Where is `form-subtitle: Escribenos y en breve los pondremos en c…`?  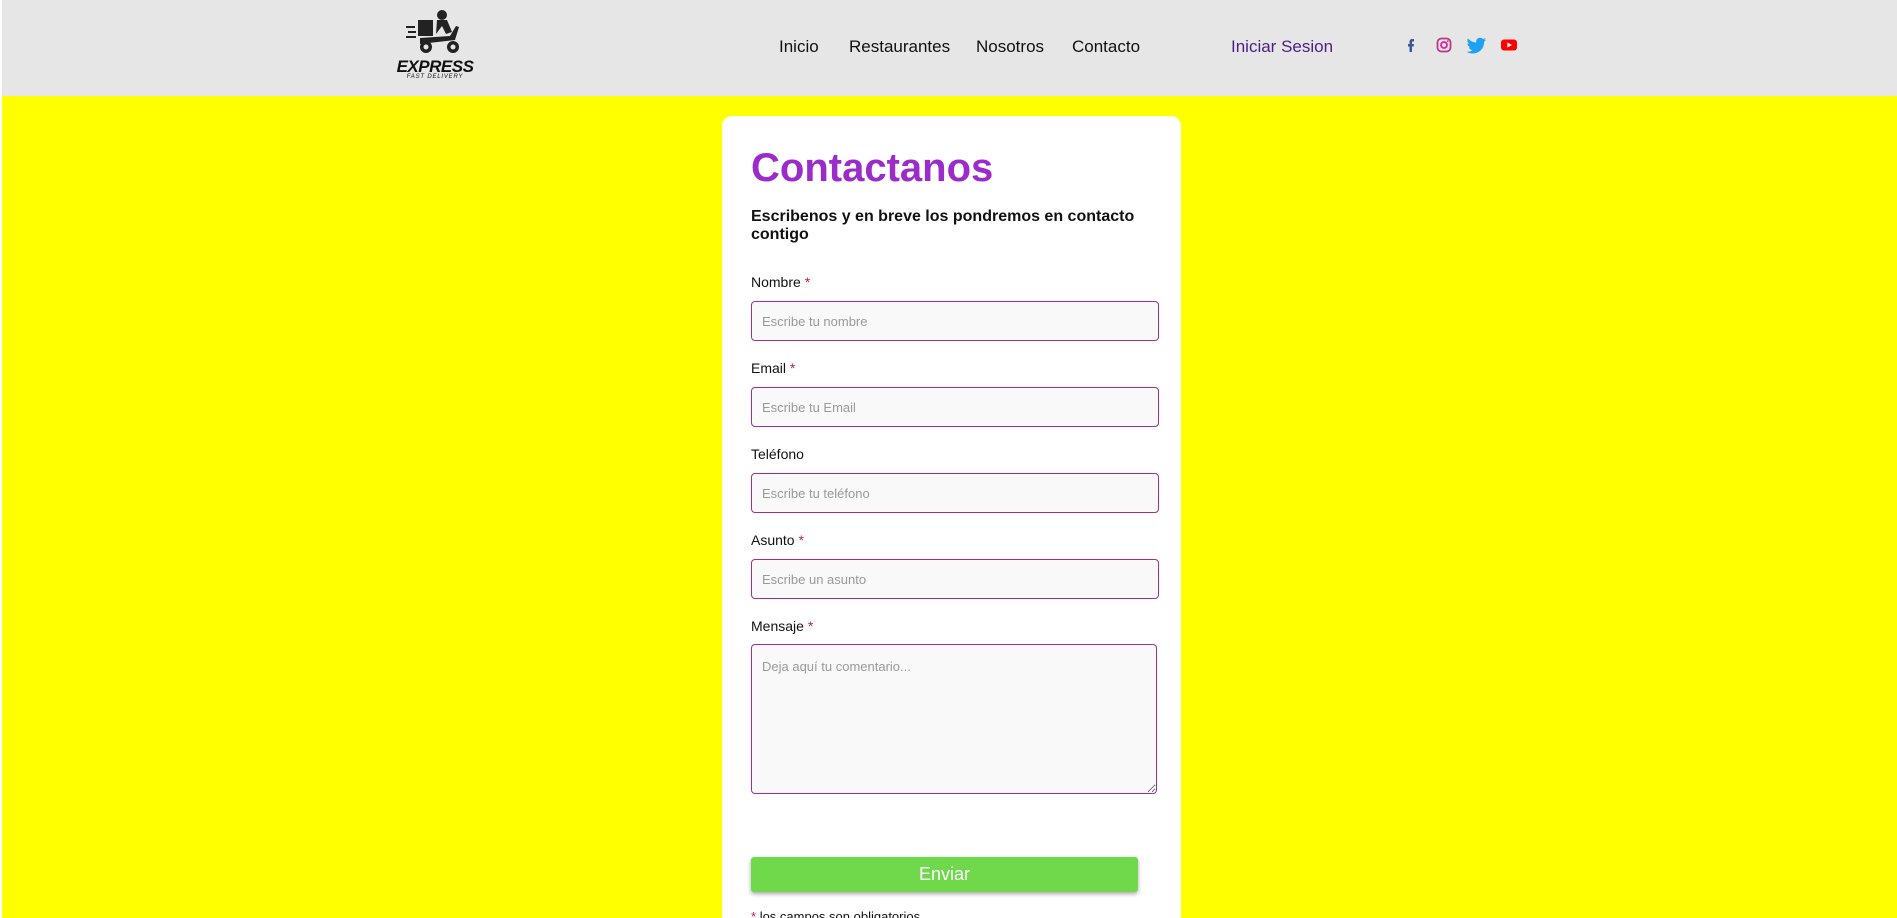
form-subtitle: Escribenos y en breve los pondremos en c… is located at coordinates (943, 225).